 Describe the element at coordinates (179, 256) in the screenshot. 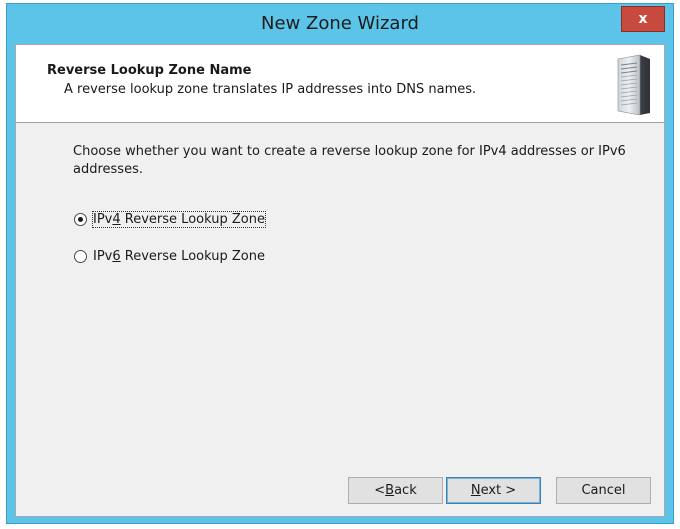

I see `radio-label-ipv6: IPv6 Reverse Lookup Zone` at that location.